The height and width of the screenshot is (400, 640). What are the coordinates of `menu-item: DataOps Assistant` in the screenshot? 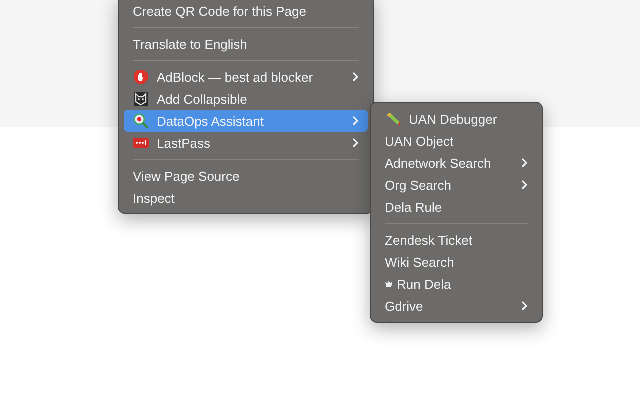 It's located at (246, 121).